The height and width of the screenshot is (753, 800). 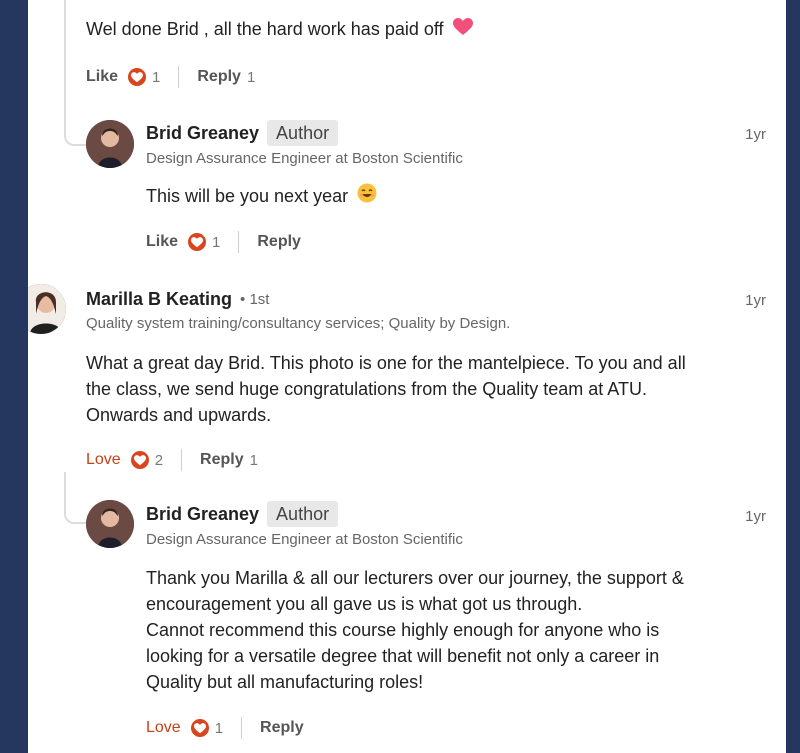 What do you see at coordinates (159, 460) in the screenshot?
I see `reaction-count: 2` at bounding box center [159, 460].